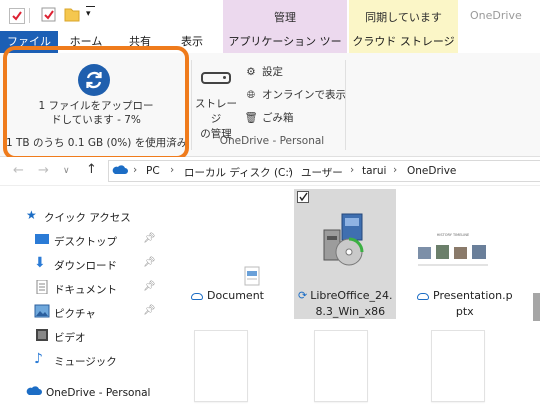 This screenshot has width=540, height=405. What do you see at coordinates (85, 362) in the screenshot?
I see `nav-music-label: ミュージック` at bounding box center [85, 362].